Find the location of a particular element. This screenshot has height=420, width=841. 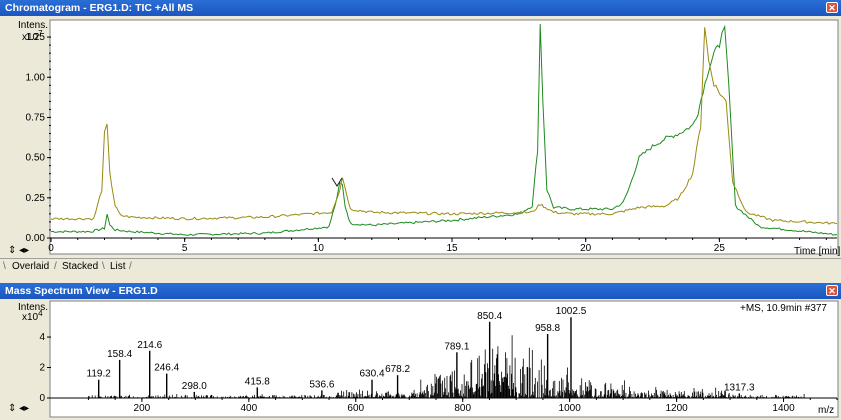

mz-tick-label: 400 is located at coordinates (248, 408).